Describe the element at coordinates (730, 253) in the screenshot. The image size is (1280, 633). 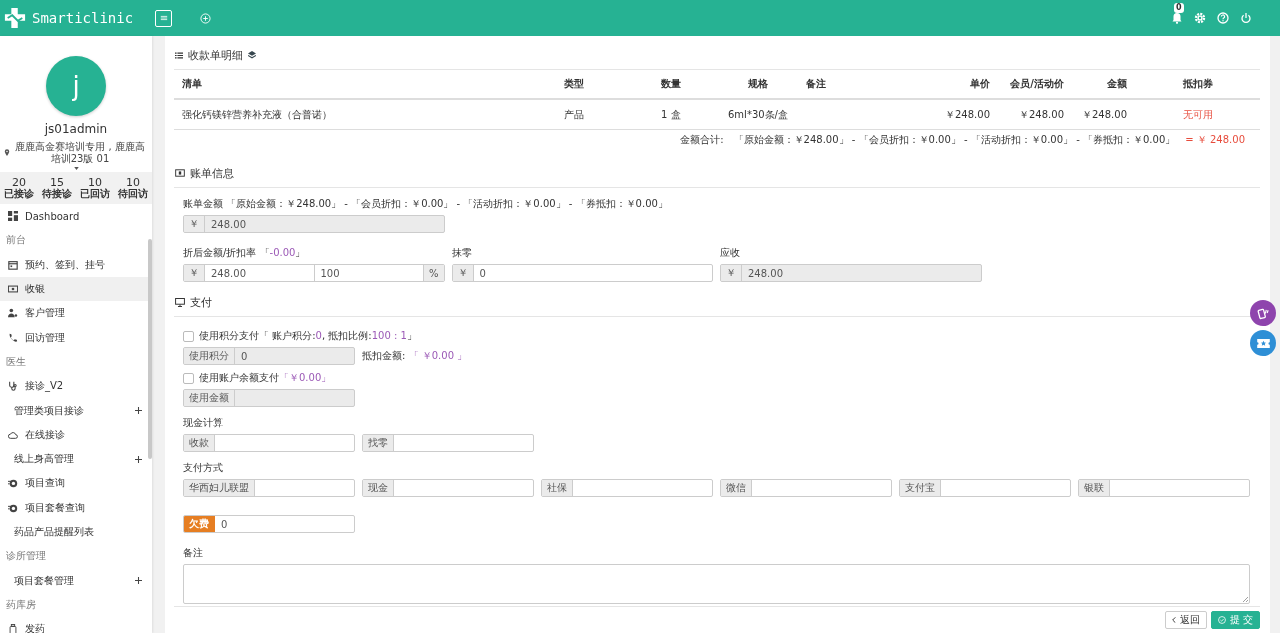
I see `receivable-label: 应收` at that location.